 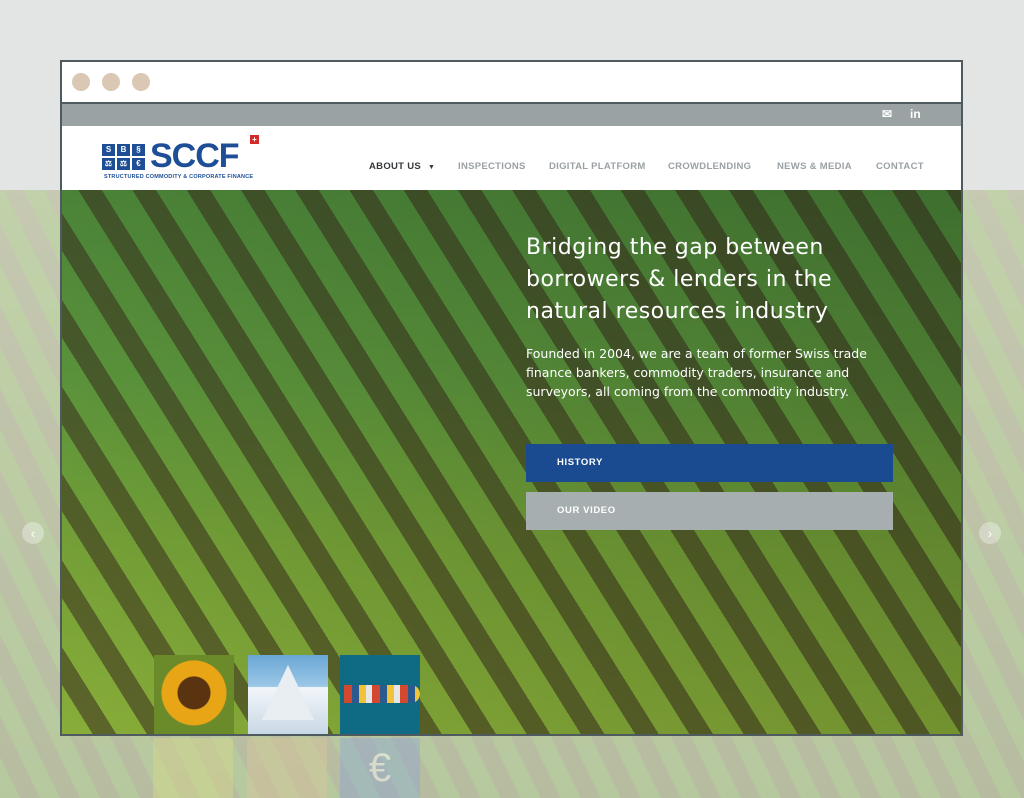 What do you see at coordinates (492, 166) in the screenshot?
I see `nav-item-inspections: INSPECTIONS` at bounding box center [492, 166].